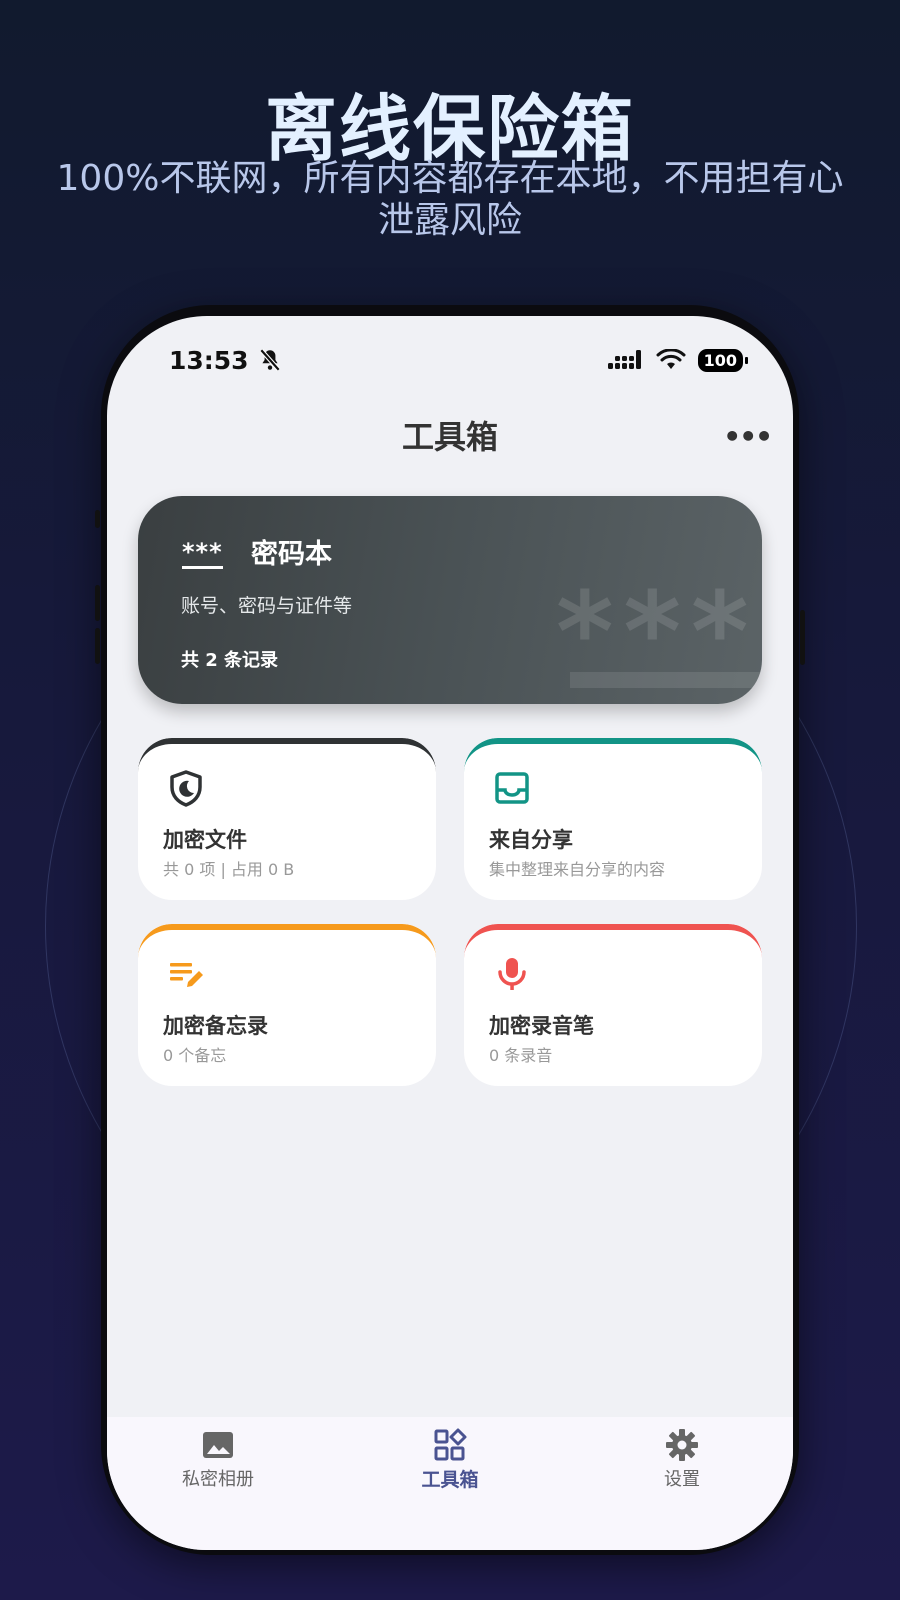 The width and height of the screenshot is (900, 1600). Describe the element at coordinates (97, 603) in the screenshot. I see `phone-volume-up` at that location.